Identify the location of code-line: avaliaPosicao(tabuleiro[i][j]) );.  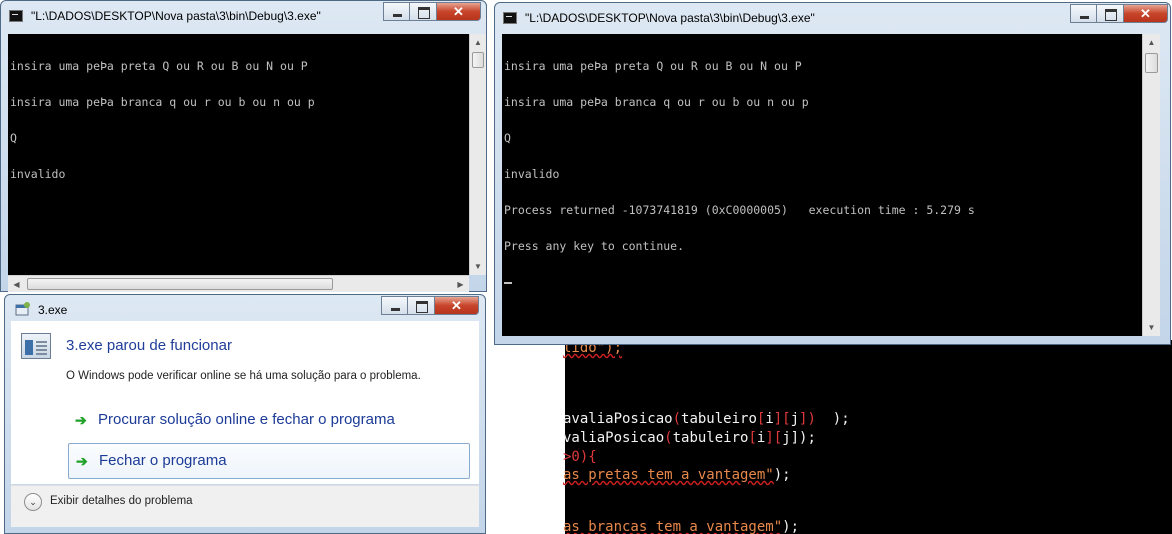
(706, 419).